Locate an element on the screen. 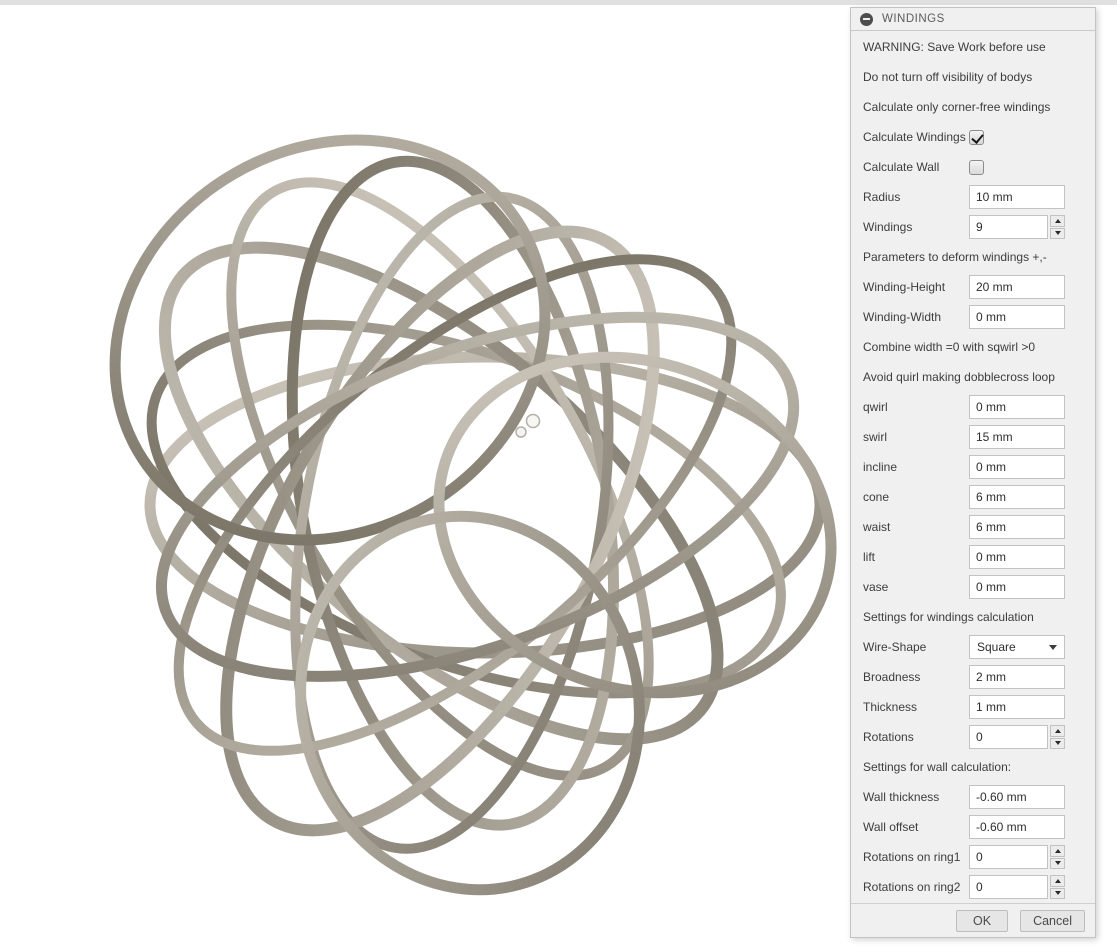  row-windings: Windings is located at coordinates (973, 227).